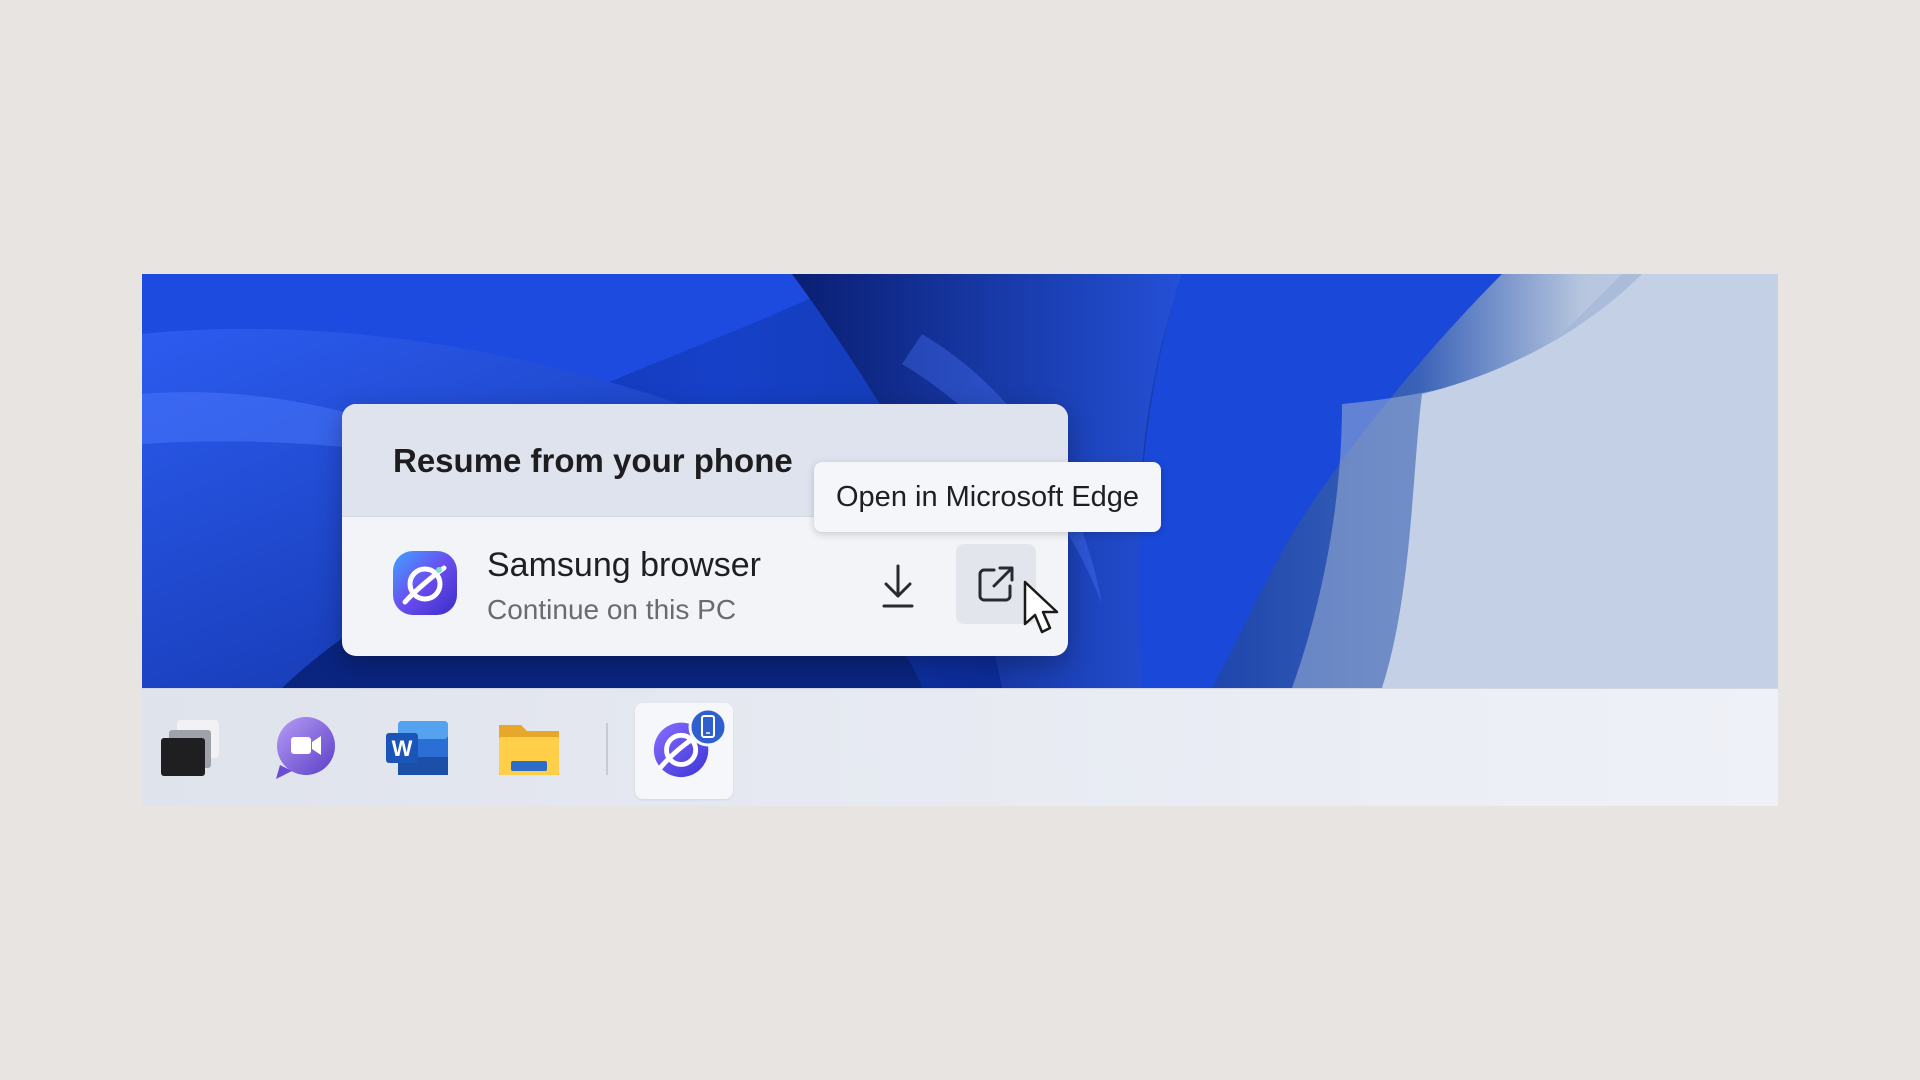 Image resolution: width=1920 pixels, height=1080 pixels. I want to click on svg-text: W, so click(402, 748).